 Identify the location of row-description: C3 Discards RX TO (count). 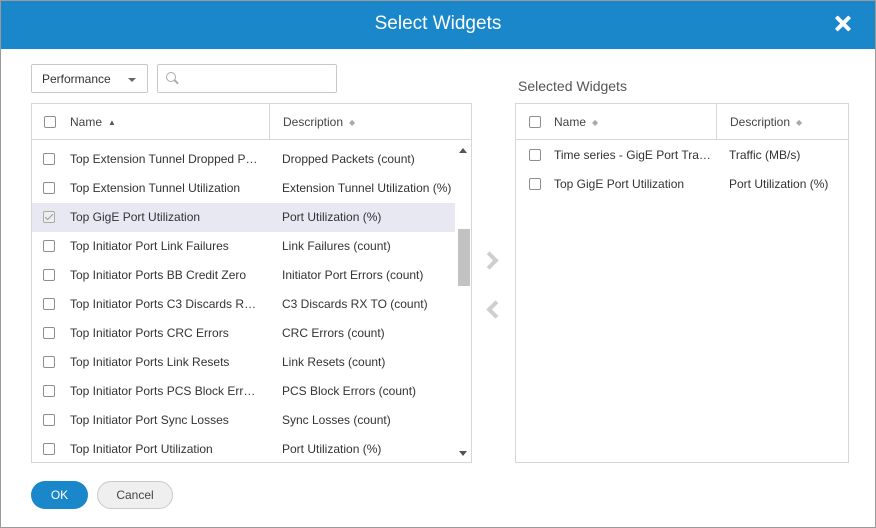
(355, 304).